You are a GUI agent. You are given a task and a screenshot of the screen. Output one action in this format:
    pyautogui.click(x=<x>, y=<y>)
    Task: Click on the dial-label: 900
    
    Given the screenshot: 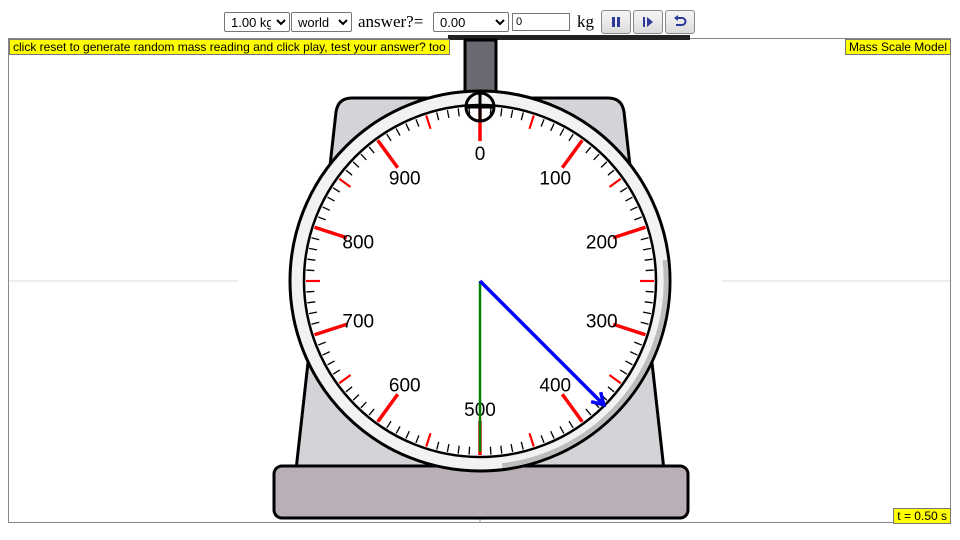 What is the action you would take?
    pyautogui.click(x=405, y=178)
    